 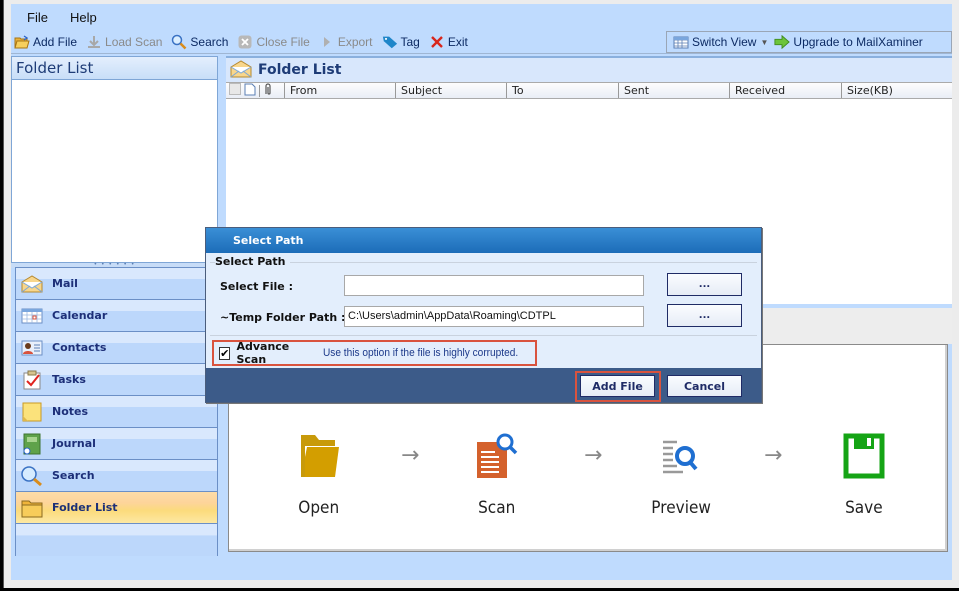 What do you see at coordinates (283, 41) in the screenshot?
I see `close-file-label: Close File` at bounding box center [283, 41].